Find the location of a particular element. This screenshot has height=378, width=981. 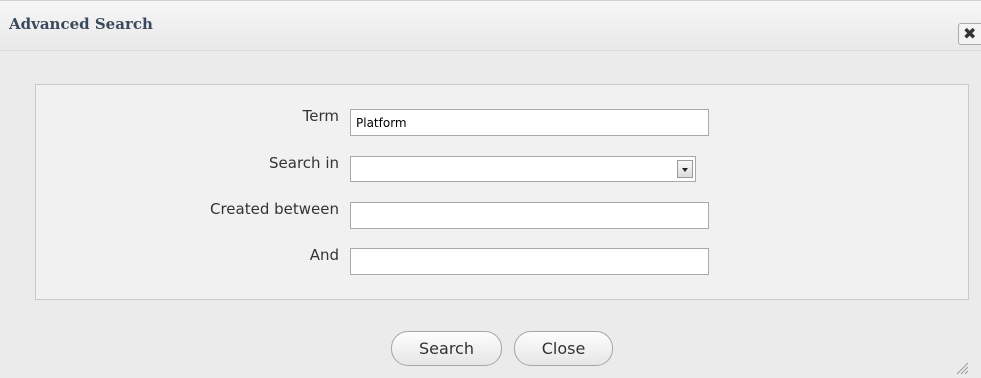

created-between-input is located at coordinates (529, 215).